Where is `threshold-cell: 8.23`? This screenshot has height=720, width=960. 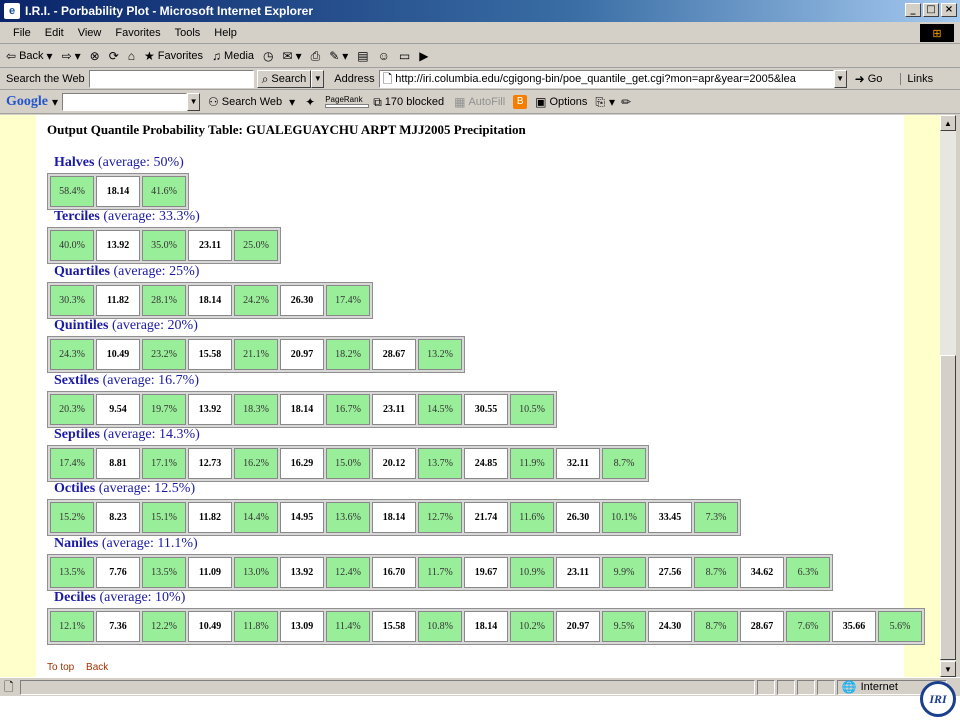
threshold-cell: 8.23 is located at coordinates (118, 517).